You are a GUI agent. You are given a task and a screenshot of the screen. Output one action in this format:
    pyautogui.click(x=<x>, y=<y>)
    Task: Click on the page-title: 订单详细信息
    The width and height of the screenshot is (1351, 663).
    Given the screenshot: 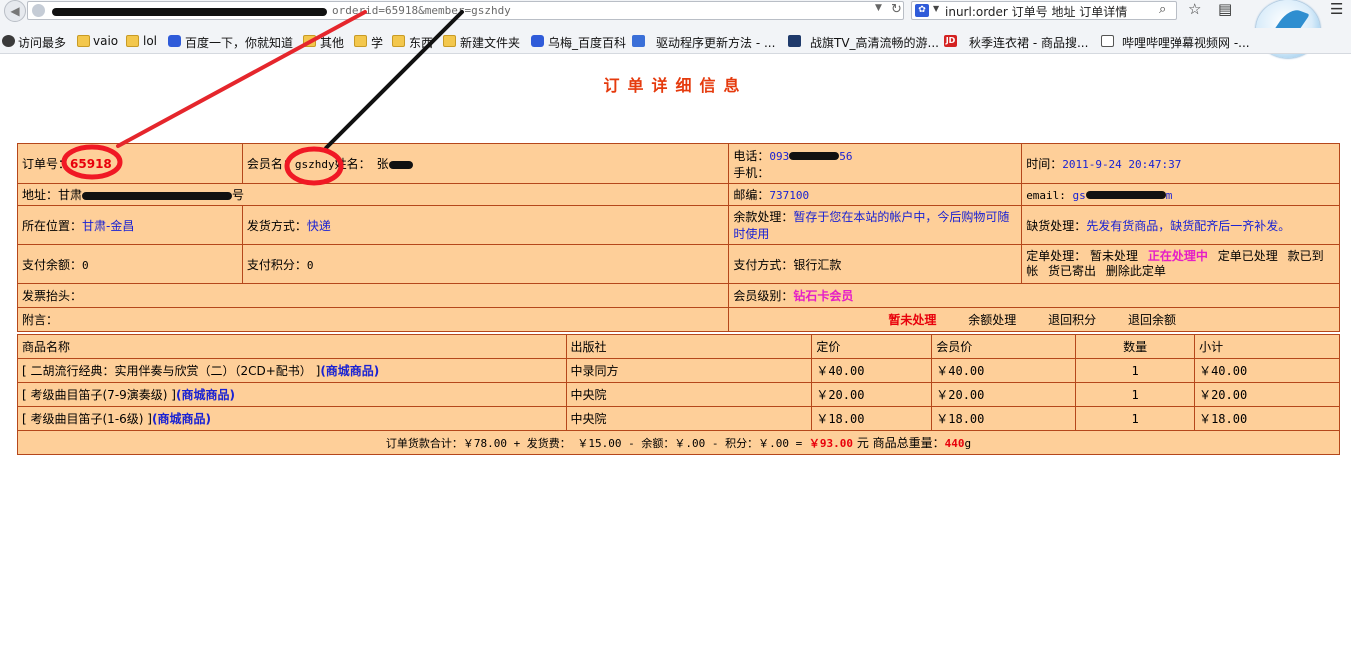 What is the action you would take?
    pyautogui.click(x=675, y=85)
    